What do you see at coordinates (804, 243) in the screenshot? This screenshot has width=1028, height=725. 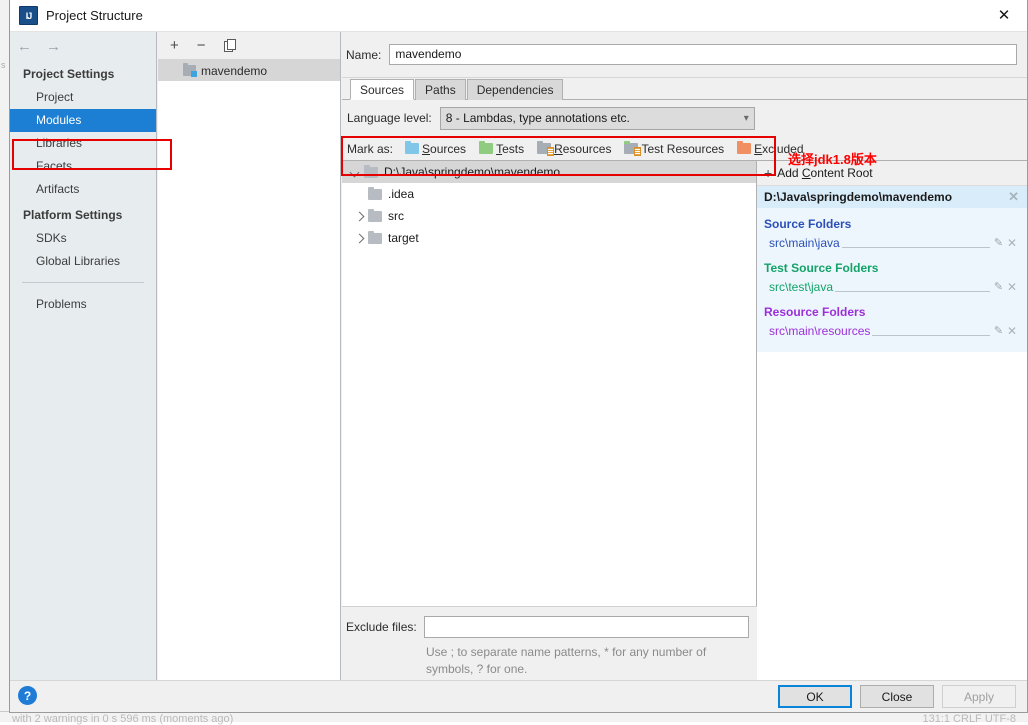 I see `source-folder-path: src\main\java` at bounding box center [804, 243].